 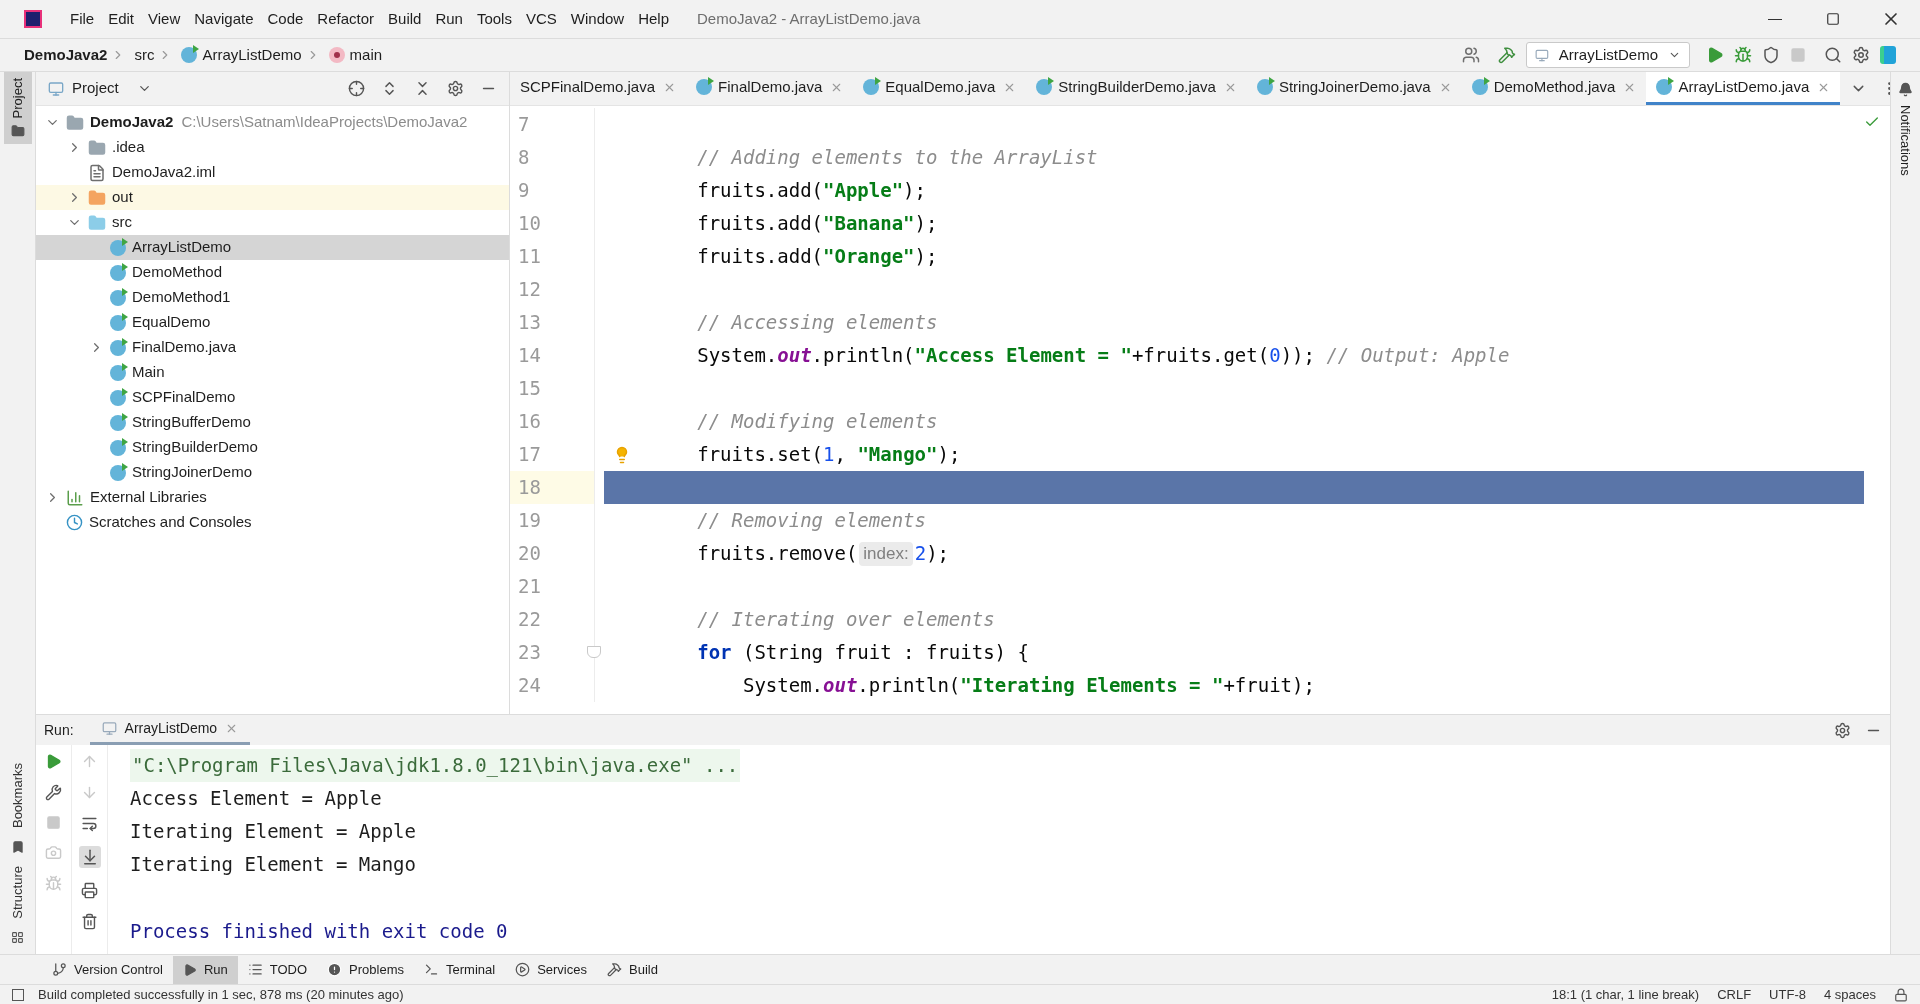 What do you see at coordinates (74, 522) in the screenshot?
I see `scratches-icon` at bounding box center [74, 522].